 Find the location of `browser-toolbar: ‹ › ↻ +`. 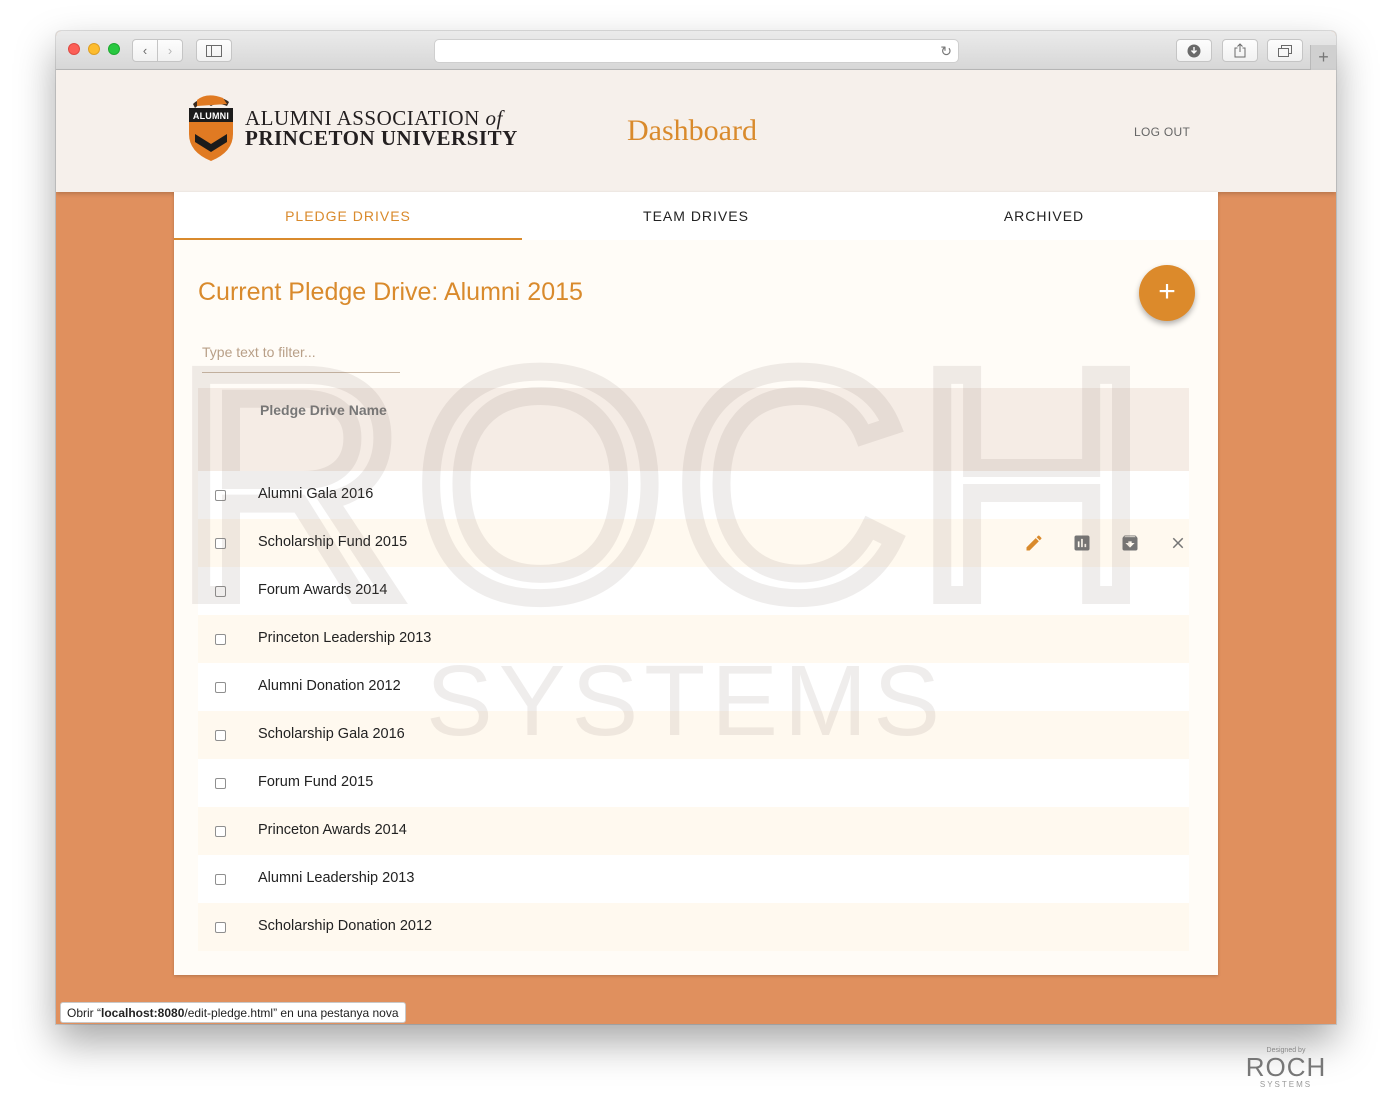

browser-toolbar: ‹ › ↻ + is located at coordinates (696, 50).